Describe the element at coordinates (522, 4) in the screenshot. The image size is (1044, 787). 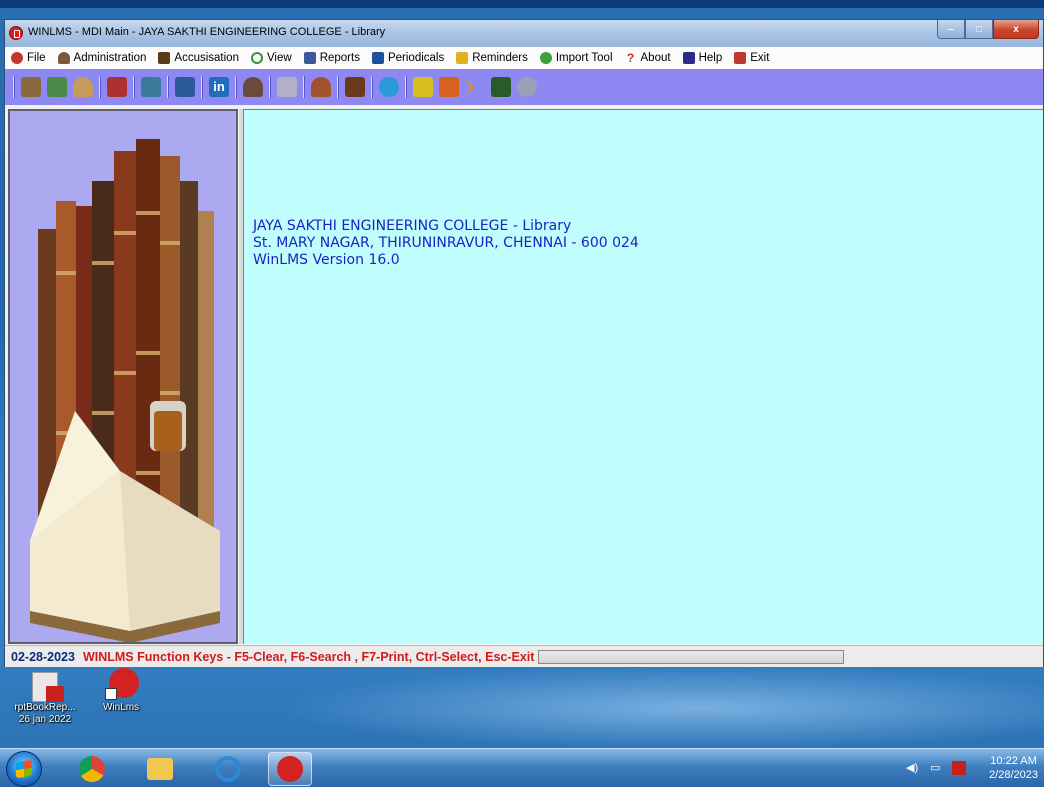
I see `top-strip` at that location.